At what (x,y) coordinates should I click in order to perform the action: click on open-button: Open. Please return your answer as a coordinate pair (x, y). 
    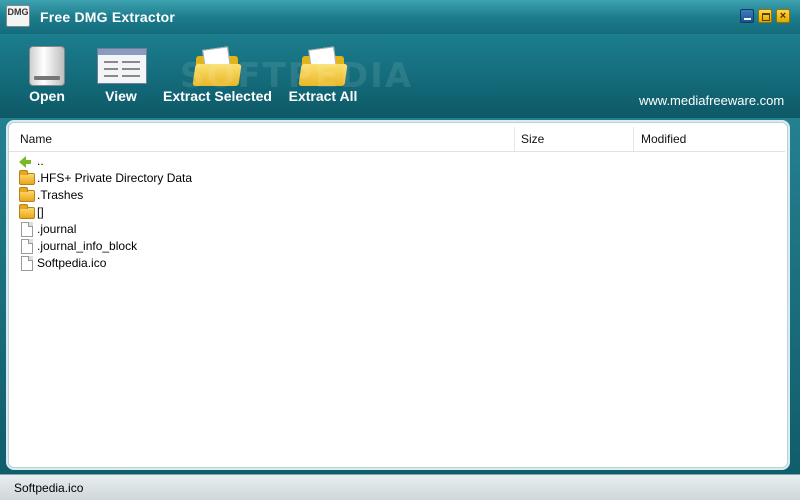
    Looking at the image, I should click on (47, 73).